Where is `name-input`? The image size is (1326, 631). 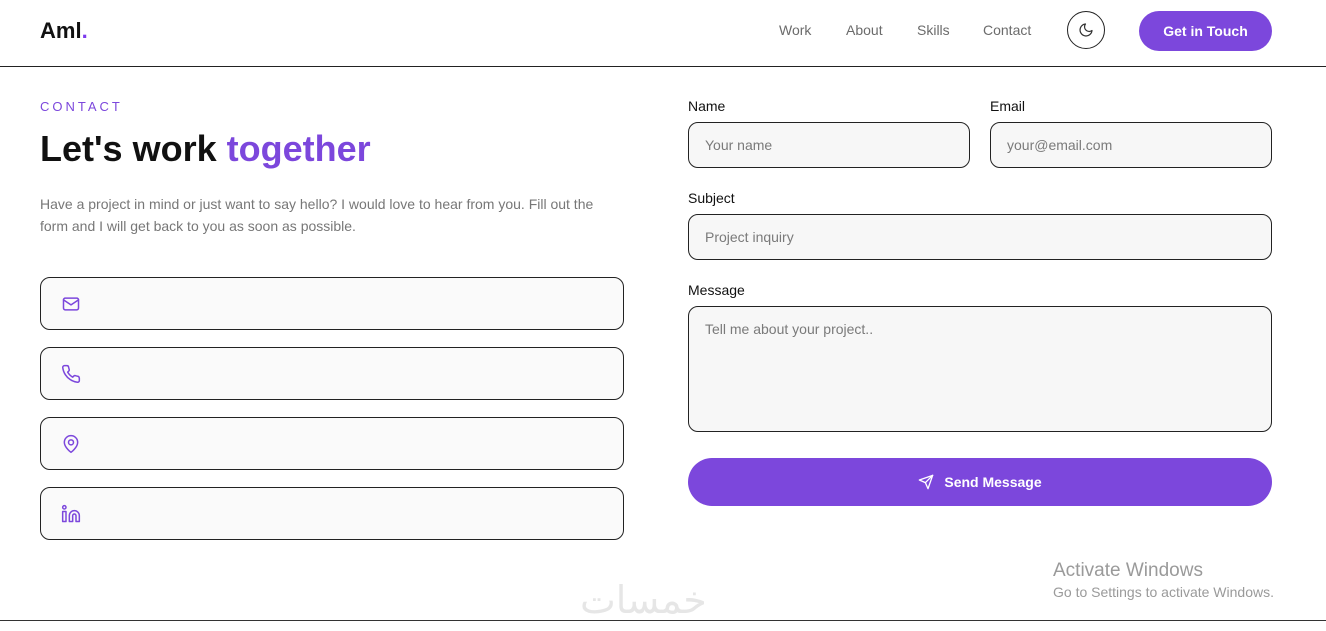 name-input is located at coordinates (829, 145).